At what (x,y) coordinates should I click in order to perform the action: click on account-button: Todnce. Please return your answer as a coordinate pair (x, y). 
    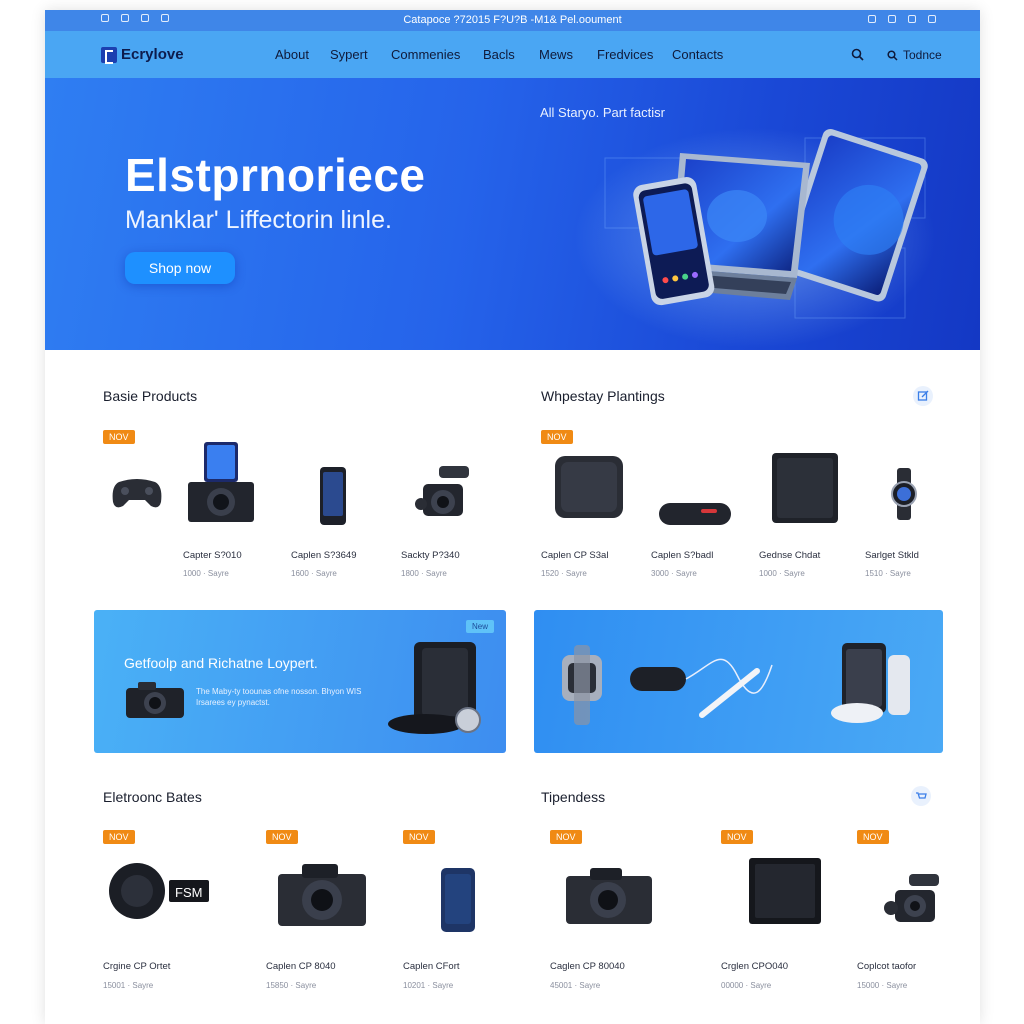
    Looking at the image, I should click on (914, 55).